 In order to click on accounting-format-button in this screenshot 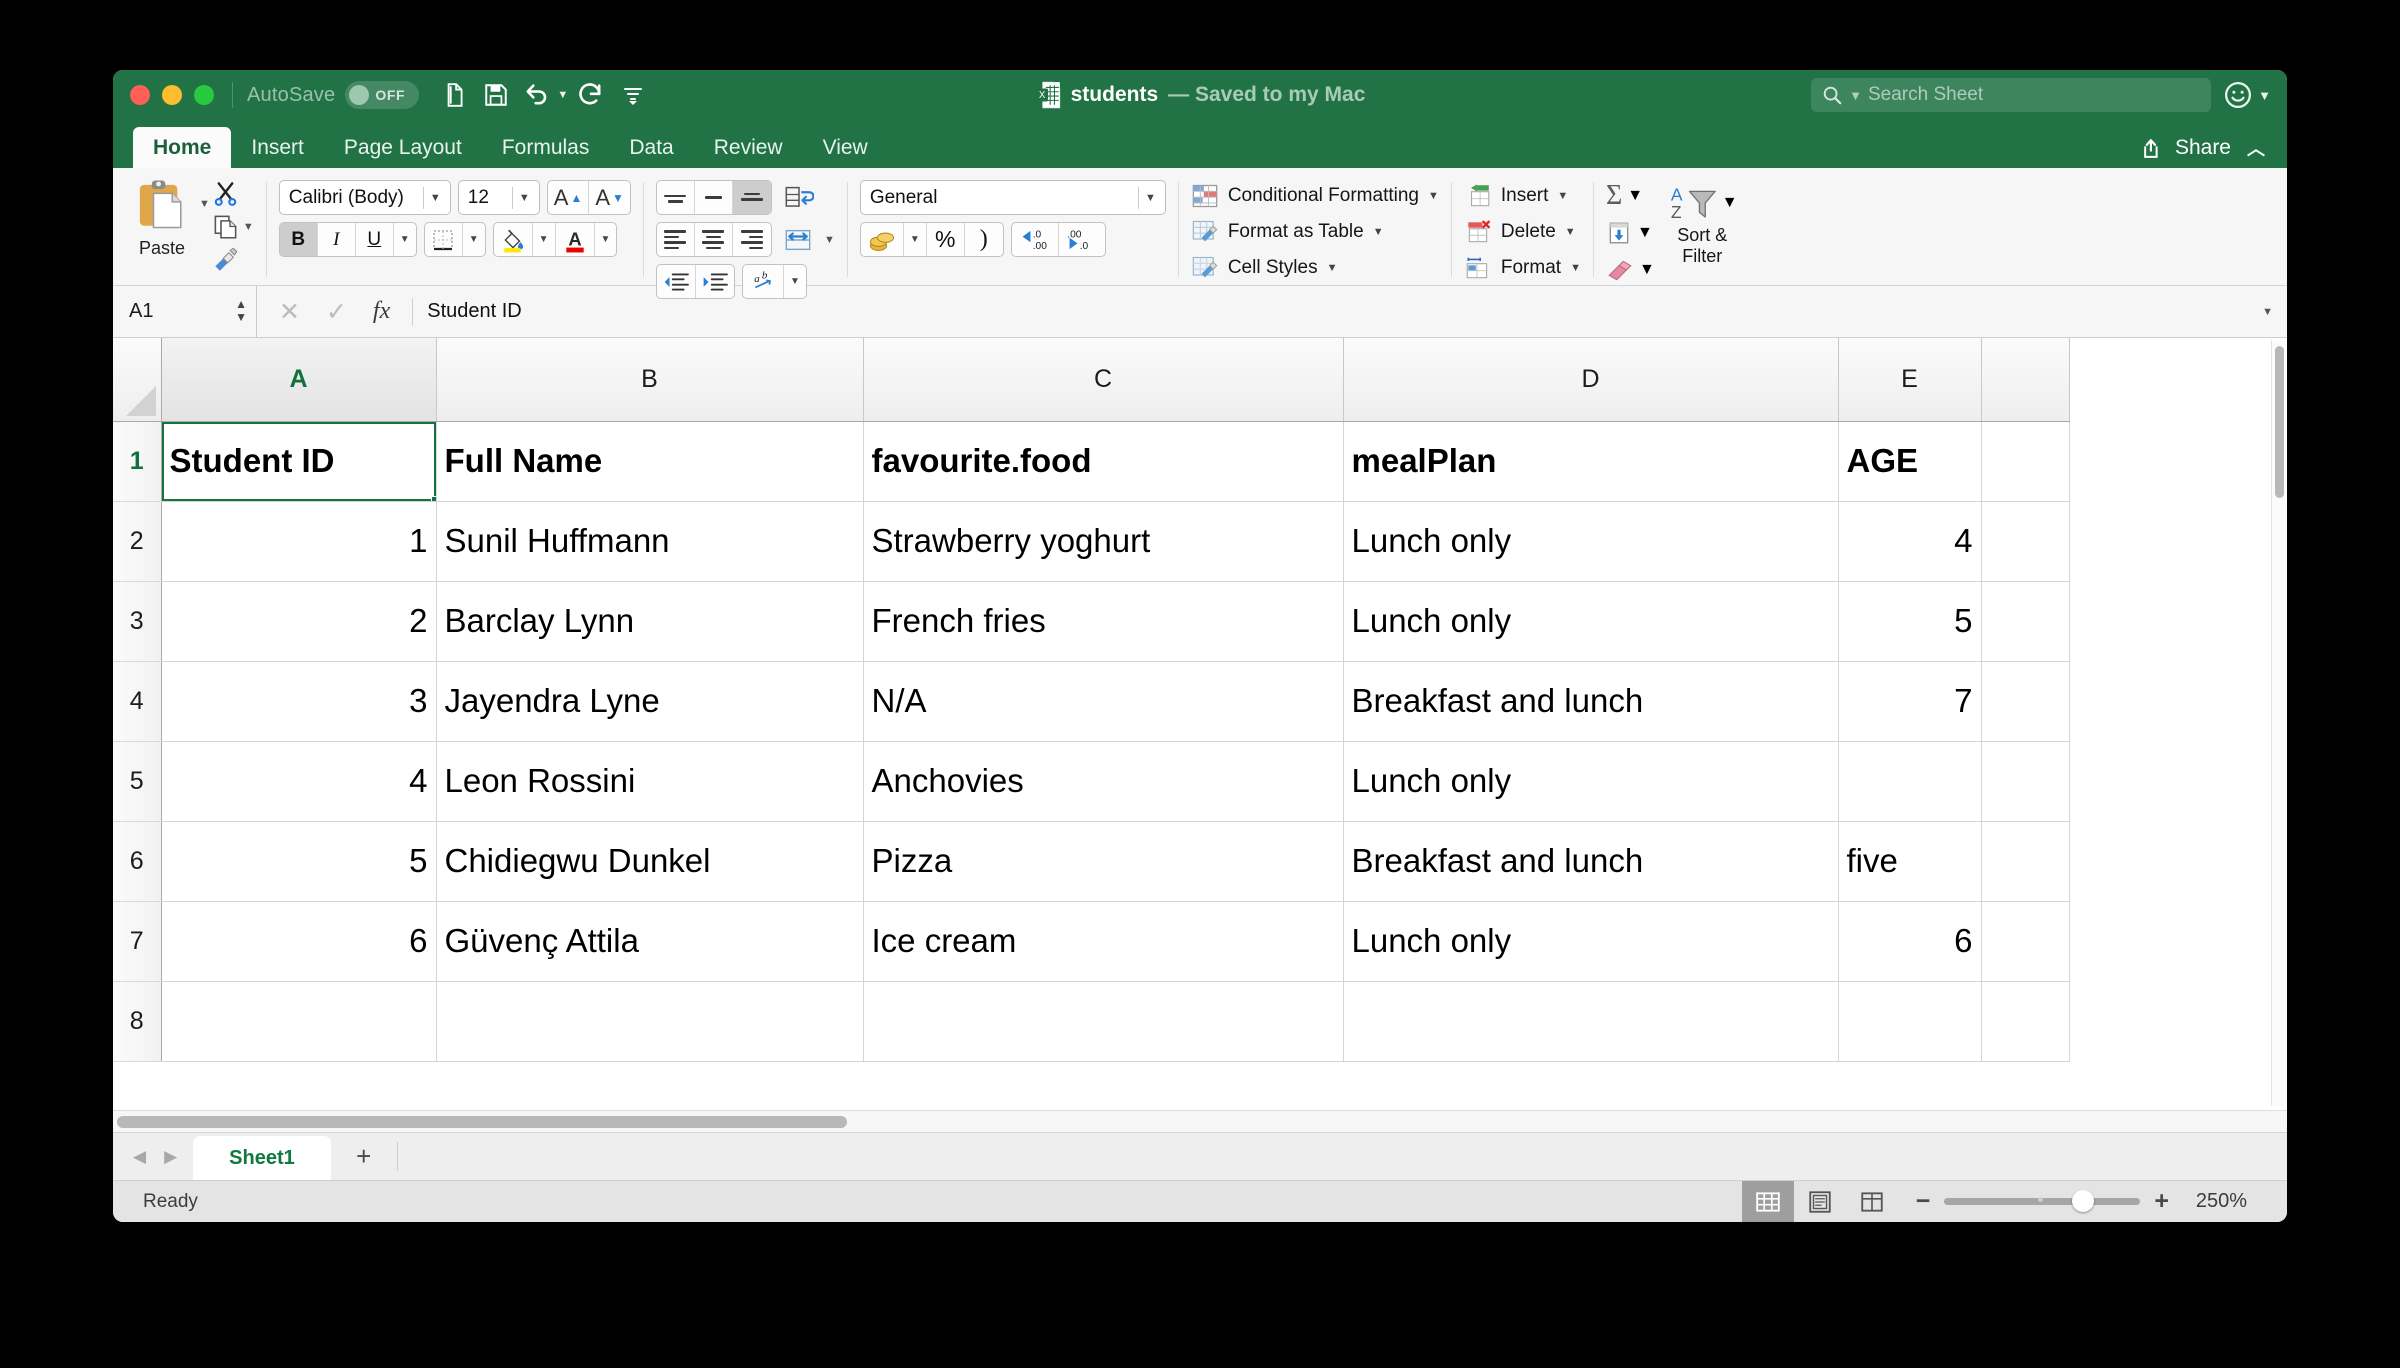, I will do `click(882, 239)`.